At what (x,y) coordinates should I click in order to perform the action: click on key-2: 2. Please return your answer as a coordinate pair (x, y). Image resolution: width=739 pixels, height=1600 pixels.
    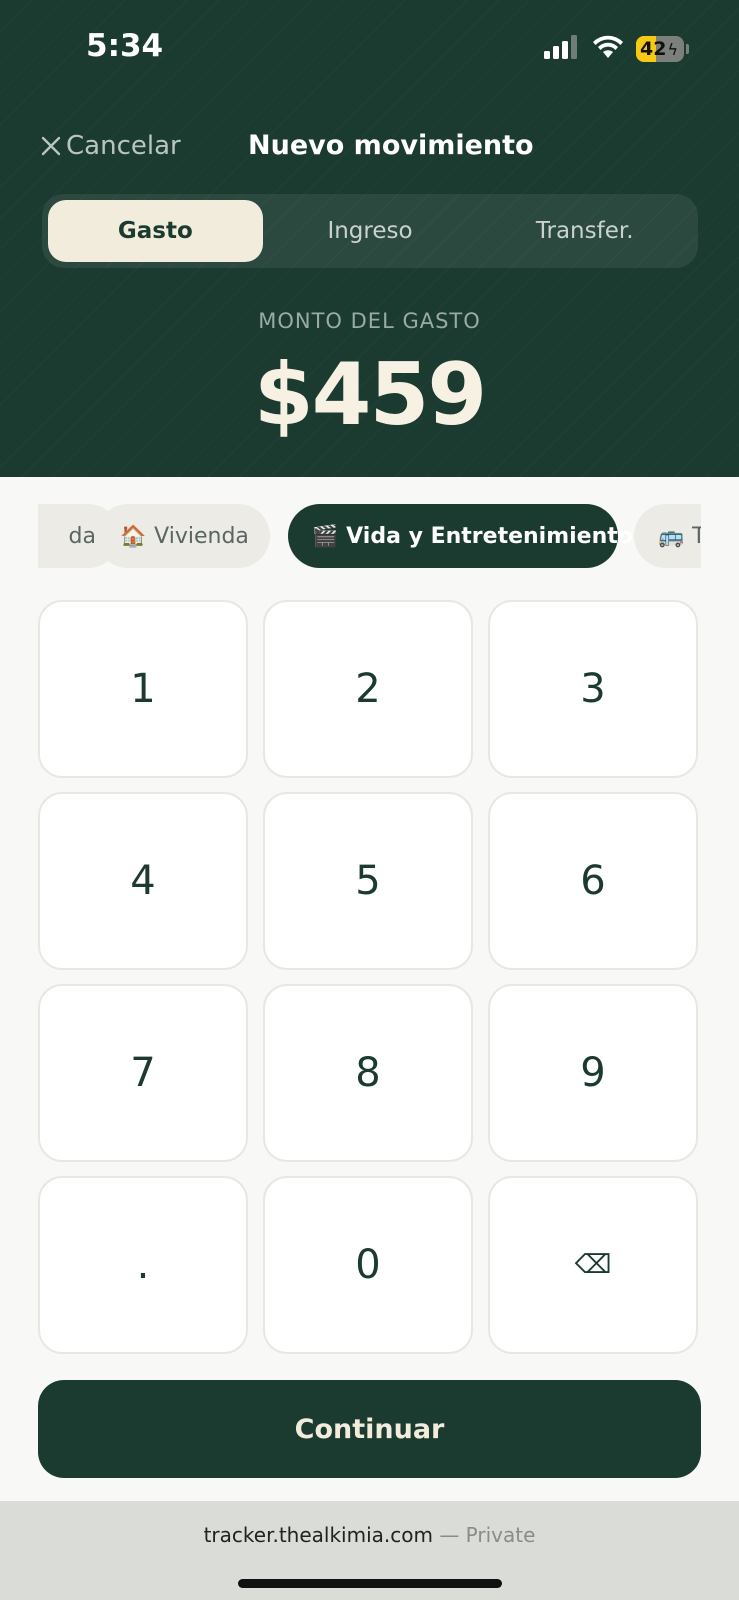
    Looking at the image, I should click on (368, 689).